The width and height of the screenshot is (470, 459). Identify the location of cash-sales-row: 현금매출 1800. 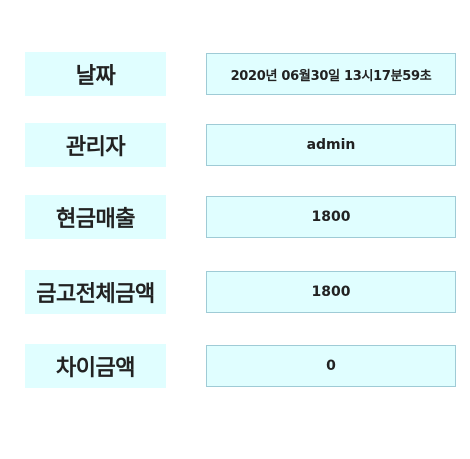
(235, 218).